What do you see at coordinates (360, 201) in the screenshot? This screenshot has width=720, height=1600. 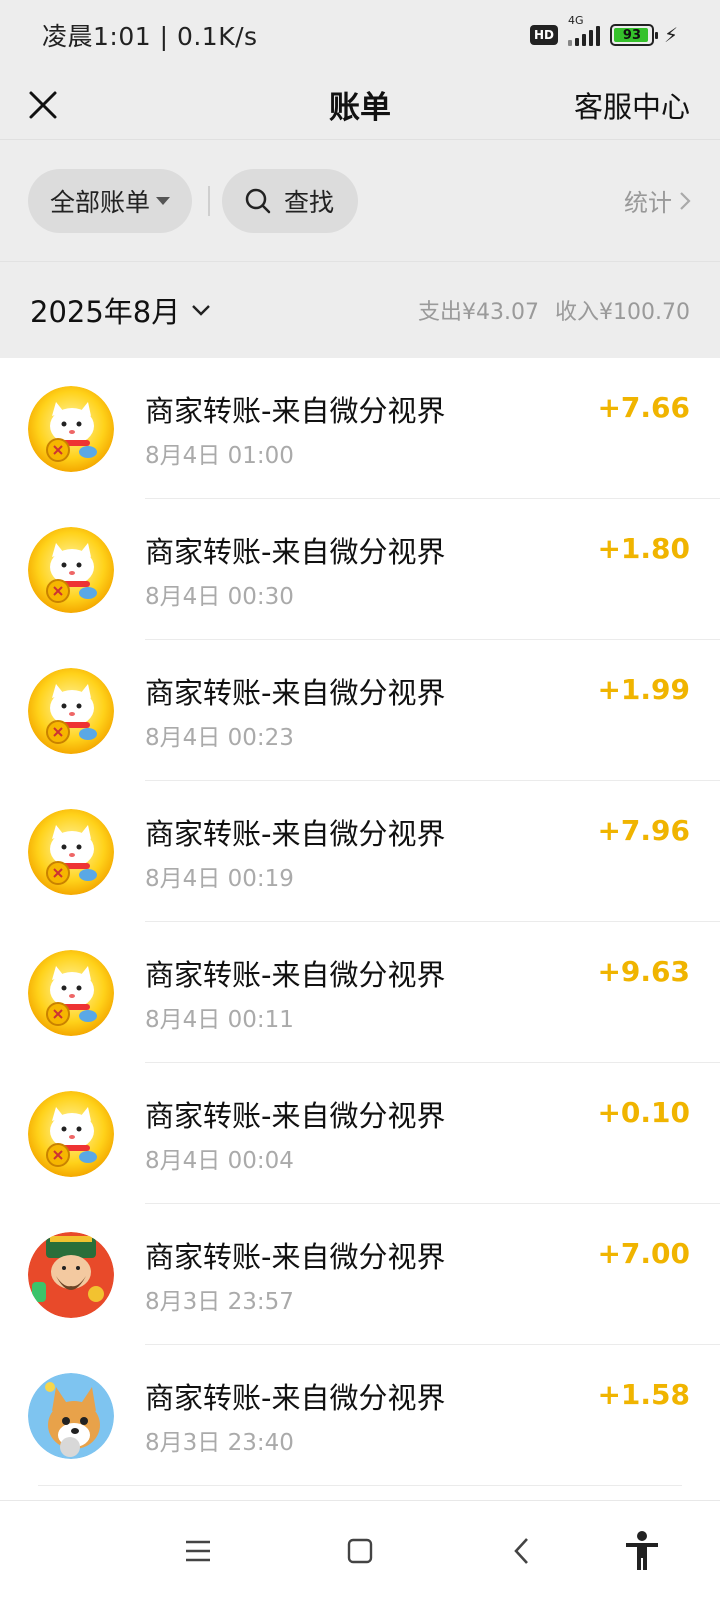 I see `filter-row: 全部账单 查找 统计` at bounding box center [360, 201].